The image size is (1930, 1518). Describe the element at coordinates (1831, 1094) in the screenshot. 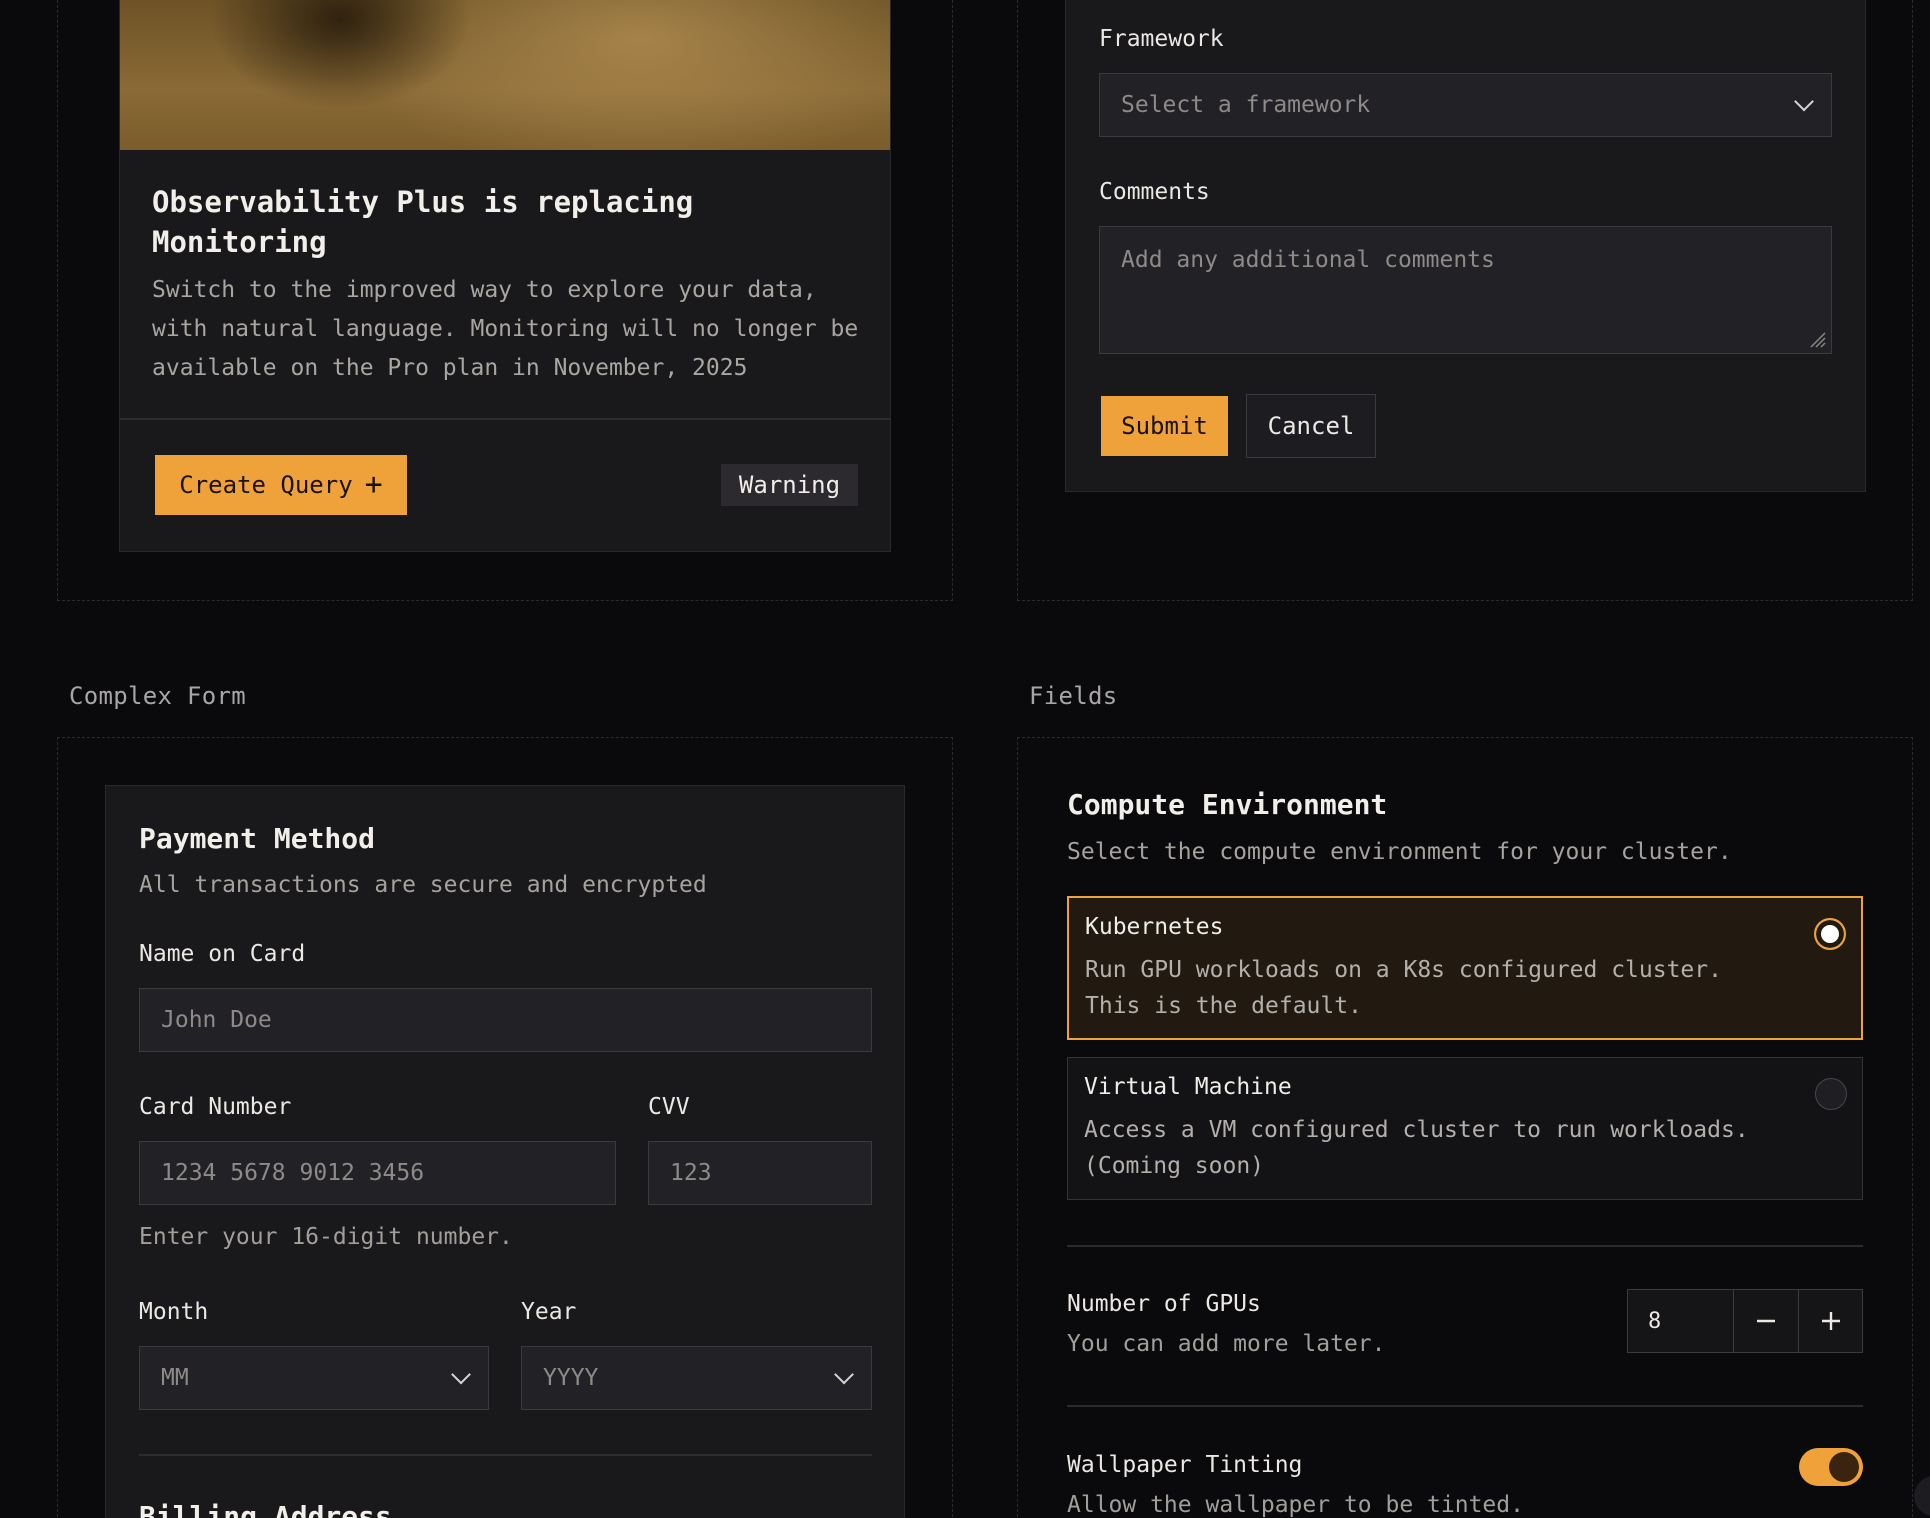

I see `radio-virtual-machine` at that location.